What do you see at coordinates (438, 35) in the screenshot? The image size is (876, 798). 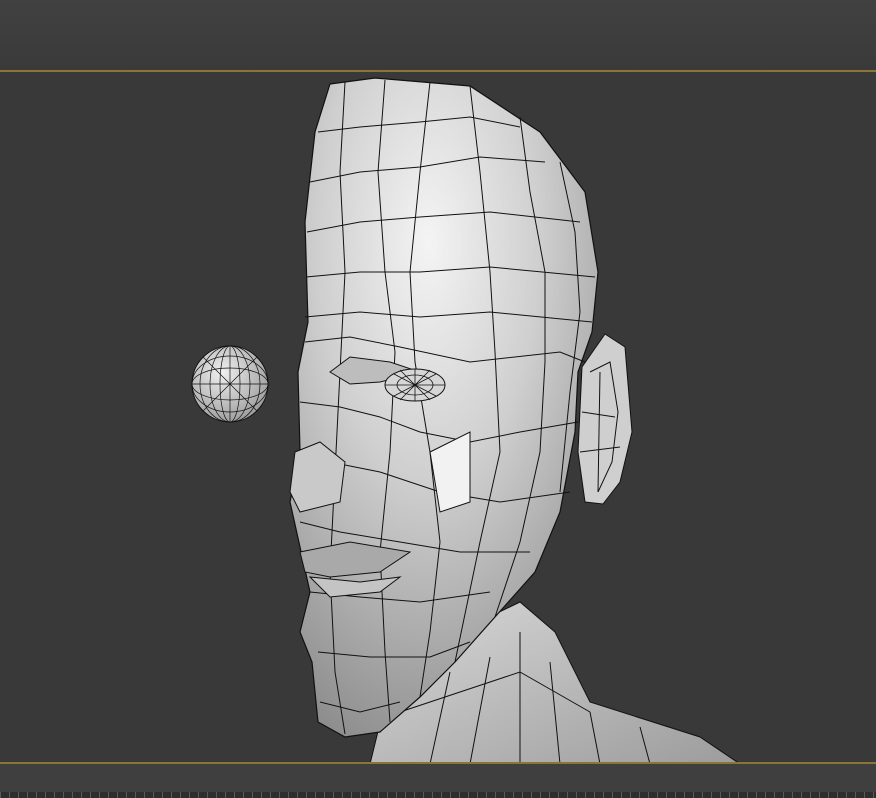 I see `toolbar-area` at bounding box center [438, 35].